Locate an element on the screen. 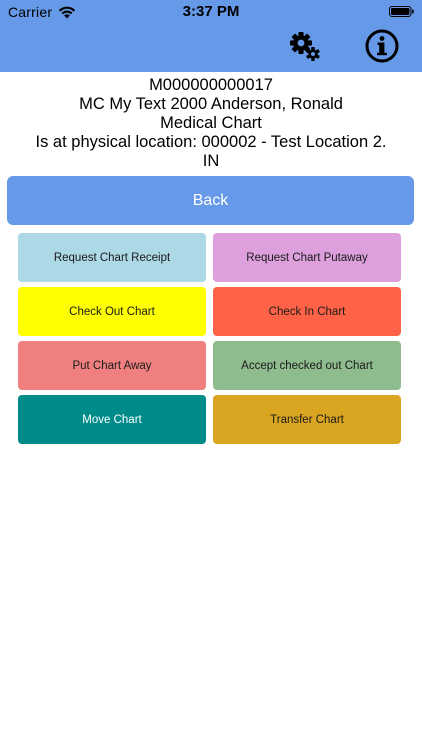  transfer-chart-button: Transfer Chart is located at coordinates (307, 419).